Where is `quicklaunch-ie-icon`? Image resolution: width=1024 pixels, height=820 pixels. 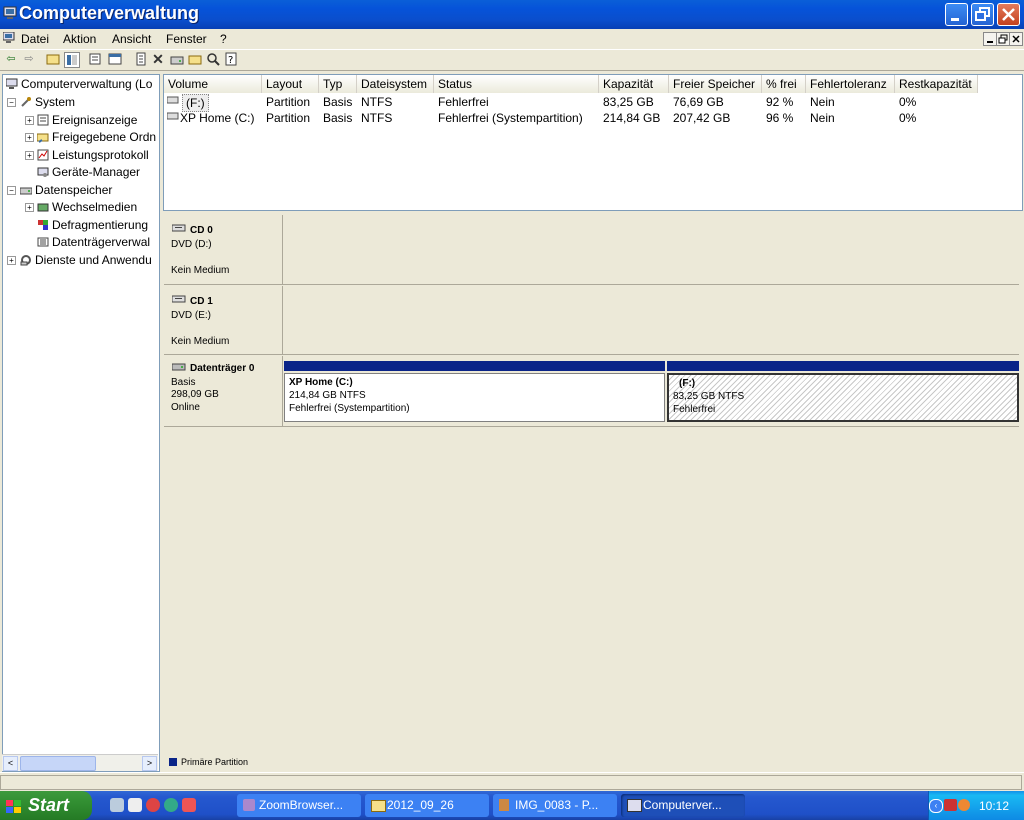
quicklaunch-ie-icon is located at coordinates (171, 805).